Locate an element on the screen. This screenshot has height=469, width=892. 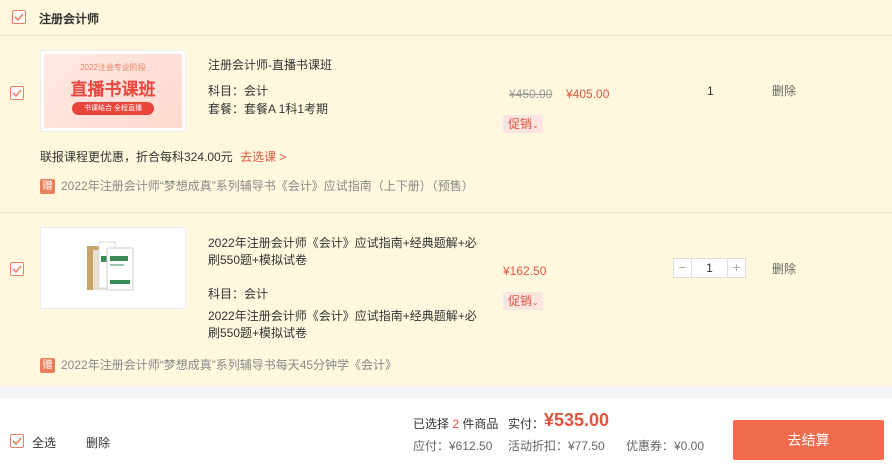
select-all-label: 全选 is located at coordinates (44, 442).